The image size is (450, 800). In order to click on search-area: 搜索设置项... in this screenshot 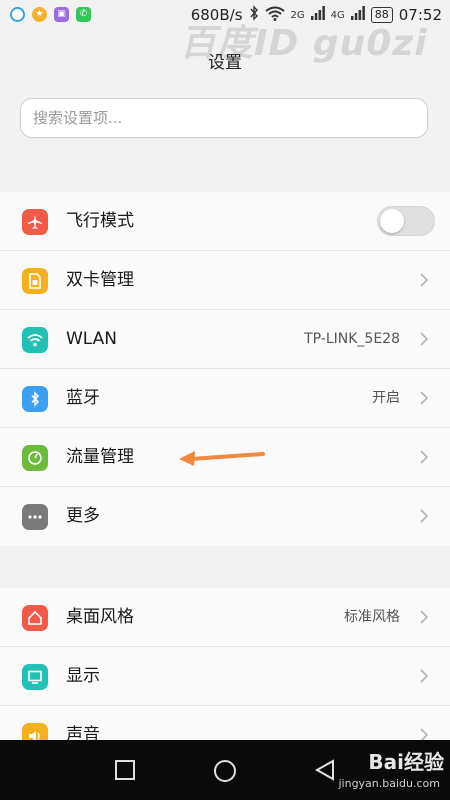, I will do `click(225, 115)`.